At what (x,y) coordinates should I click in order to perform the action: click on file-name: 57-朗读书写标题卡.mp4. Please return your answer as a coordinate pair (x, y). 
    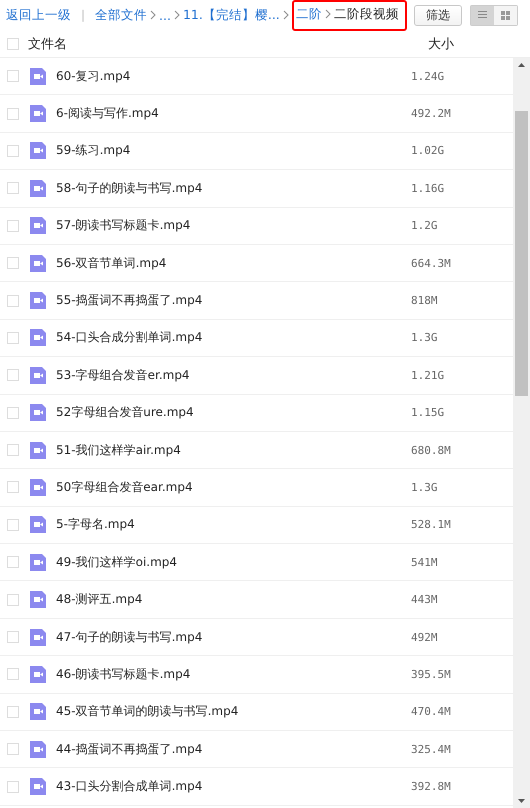
    Looking at the image, I should click on (233, 225).